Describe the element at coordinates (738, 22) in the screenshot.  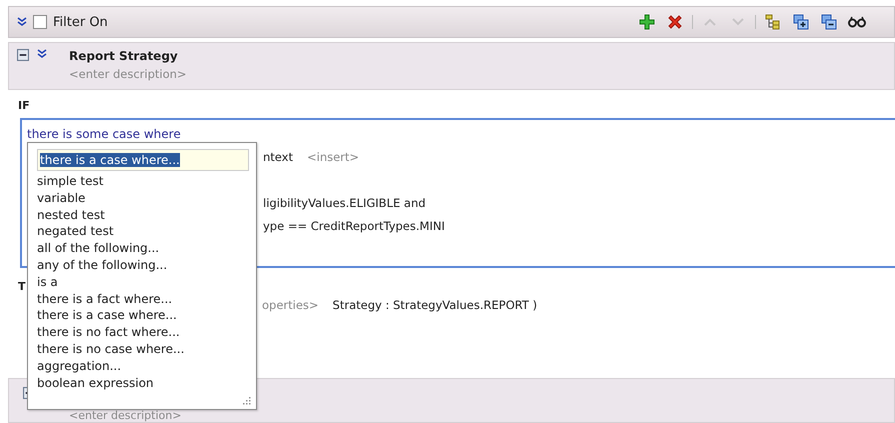
I see `chevron-down-icon` at that location.